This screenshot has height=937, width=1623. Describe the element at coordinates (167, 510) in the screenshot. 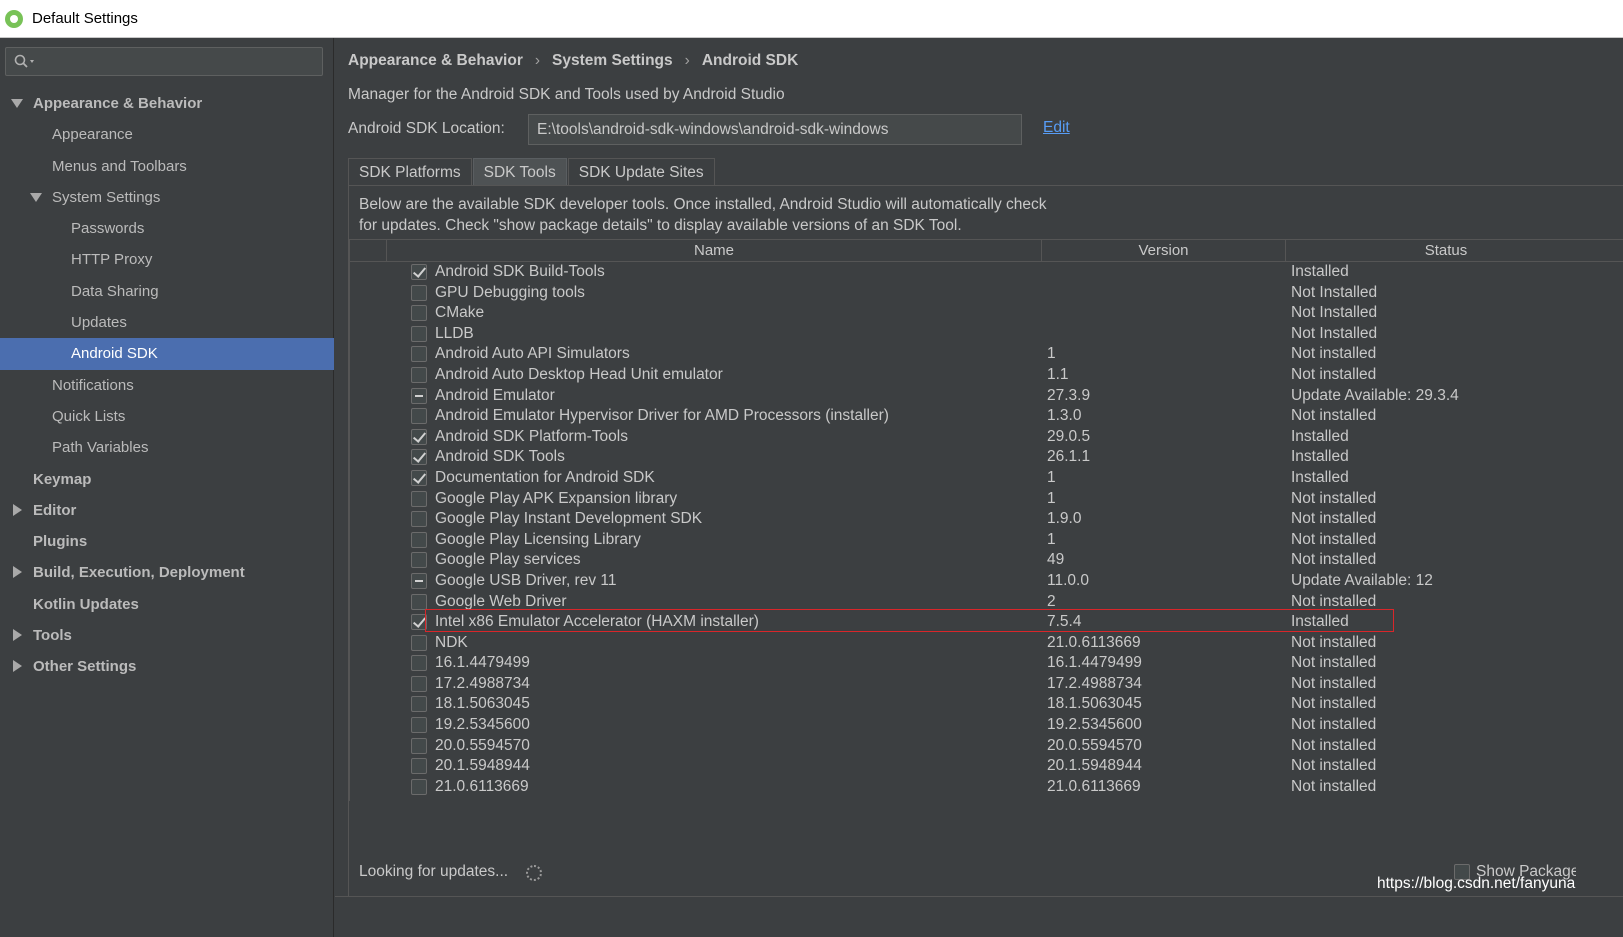

I see `sidebar-item-editor: Editor` at that location.